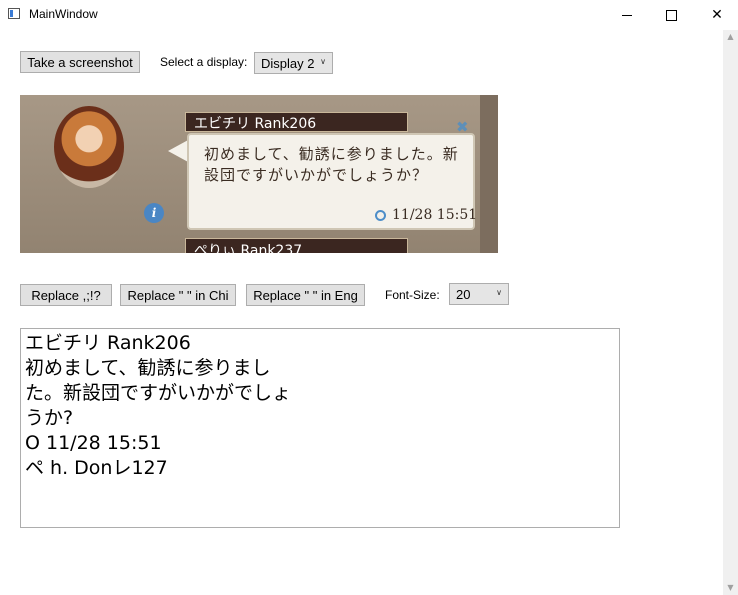 The image size is (738, 595). What do you see at coordinates (412, 295) in the screenshot?
I see `font-size-label: Font-Size:` at bounding box center [412, 295].